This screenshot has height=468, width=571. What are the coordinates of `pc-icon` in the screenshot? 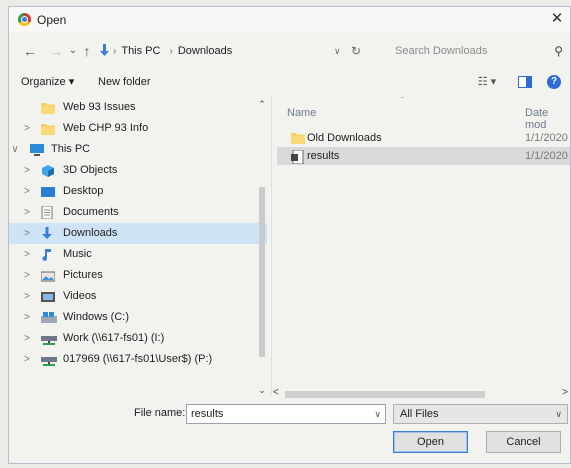 It's located at (36, 149).